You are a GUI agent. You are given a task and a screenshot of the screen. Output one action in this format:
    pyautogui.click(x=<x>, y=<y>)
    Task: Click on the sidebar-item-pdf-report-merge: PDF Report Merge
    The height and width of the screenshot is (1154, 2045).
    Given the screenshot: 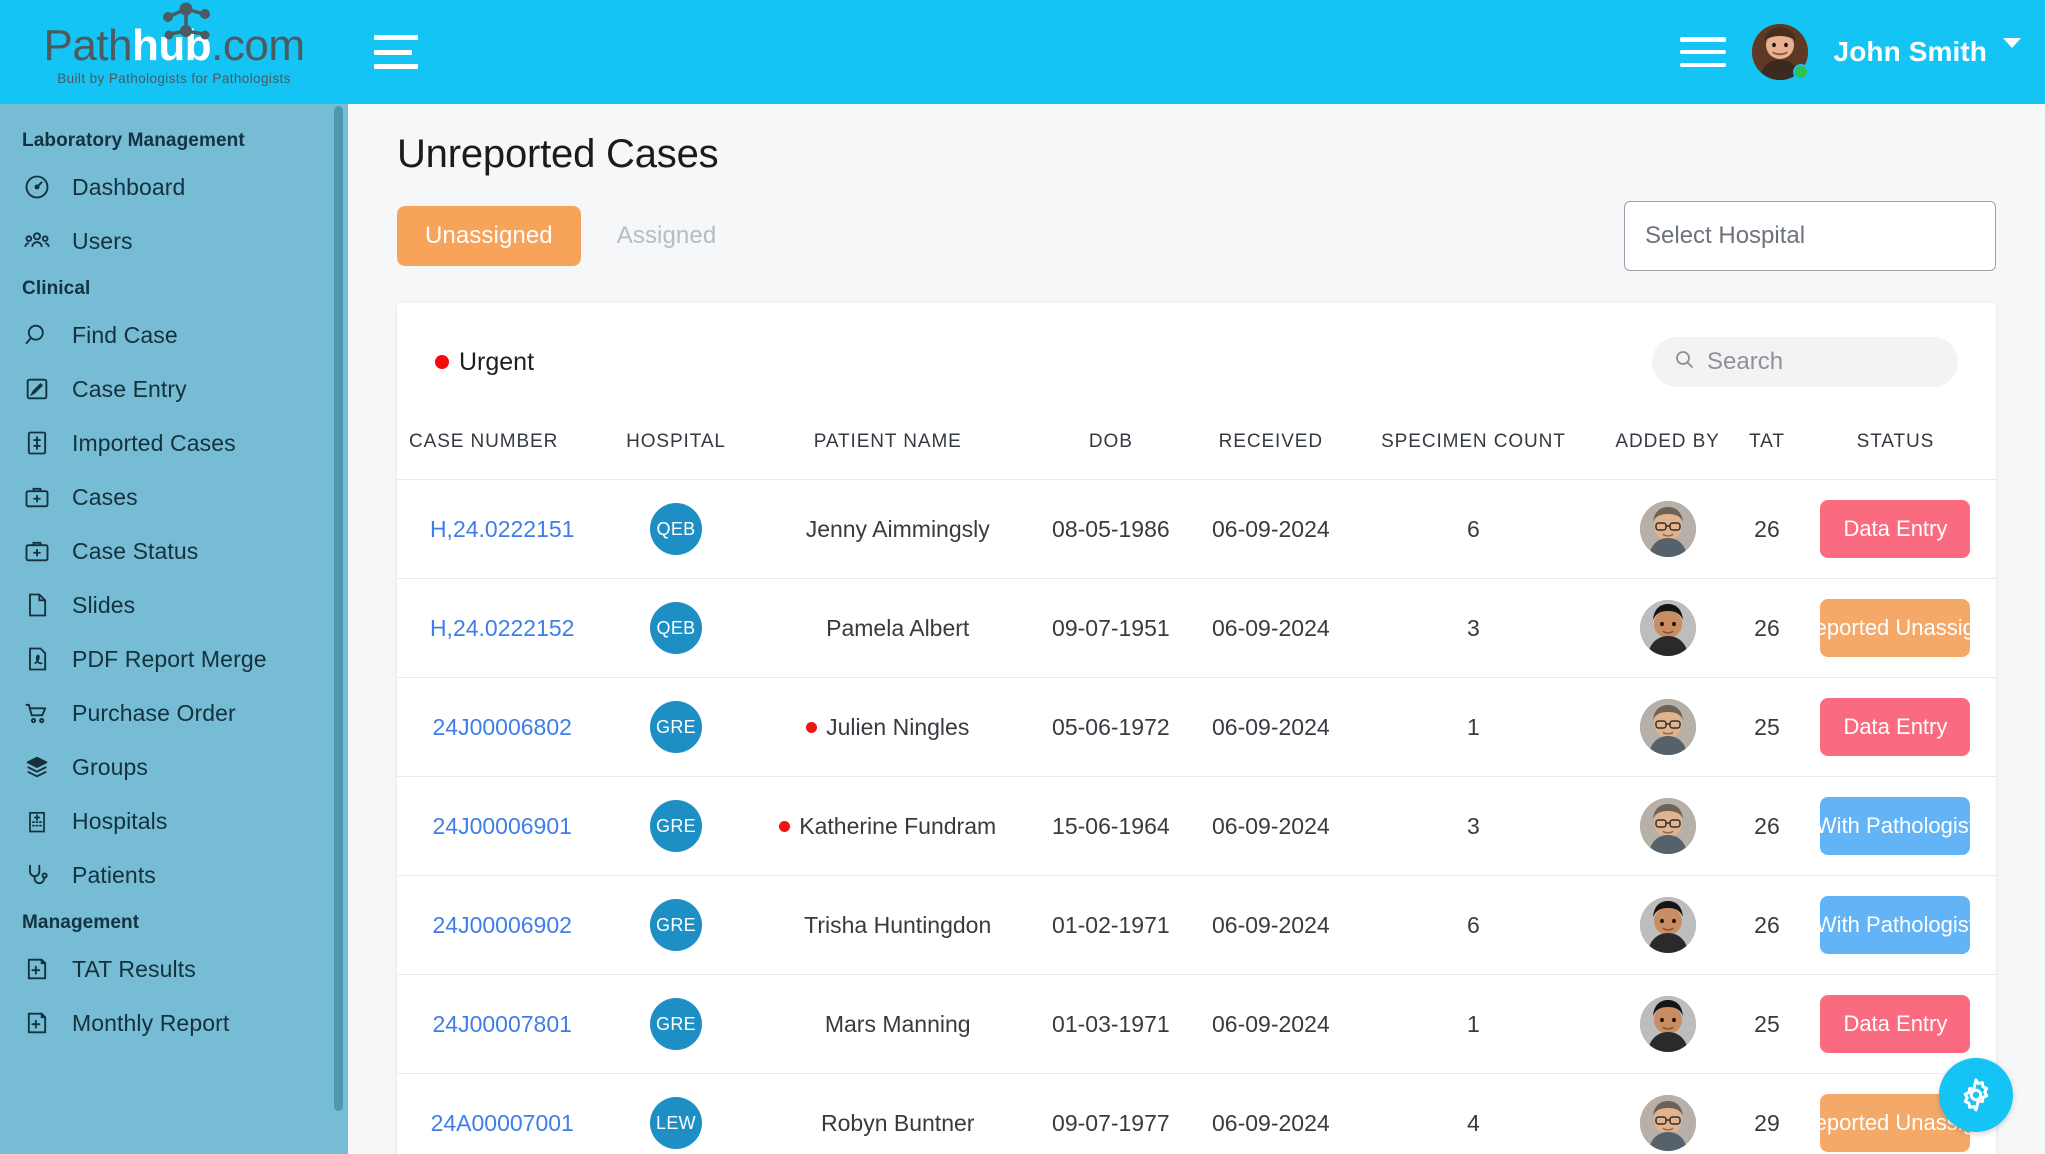 What is the action you would take?
    pyautogui.click(x=174, y=659)
    